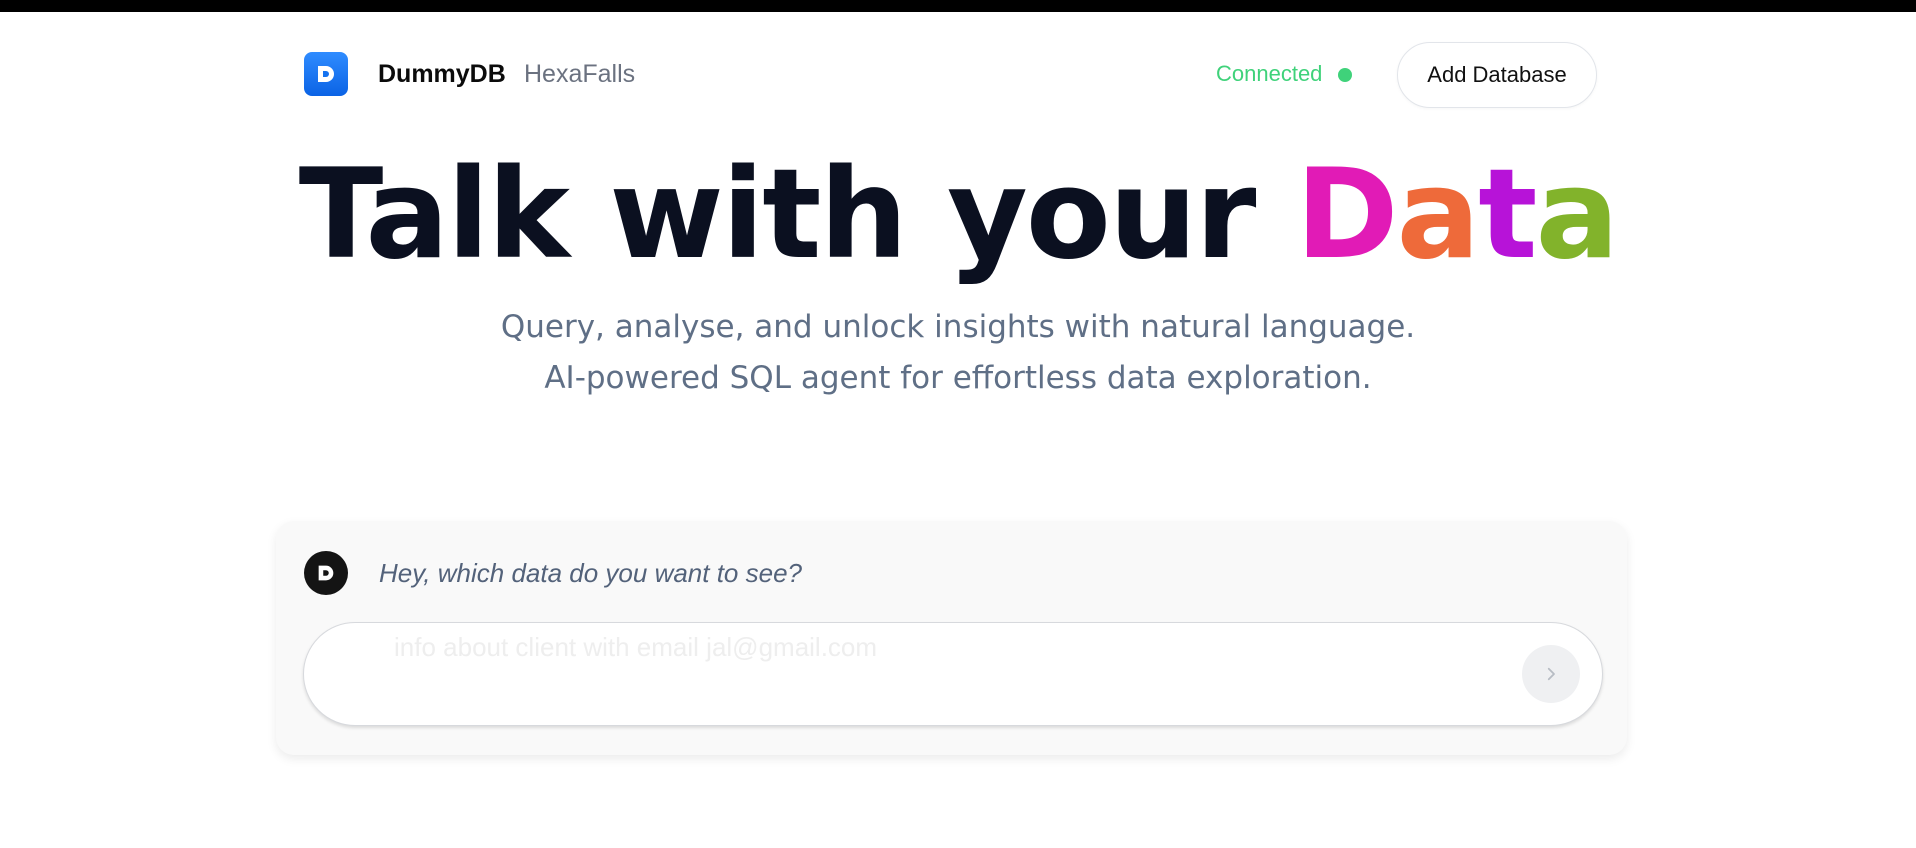 This screenshot has height=848, width=1916. I want to click on add-database-button: Add Database, so click(1497, 75).